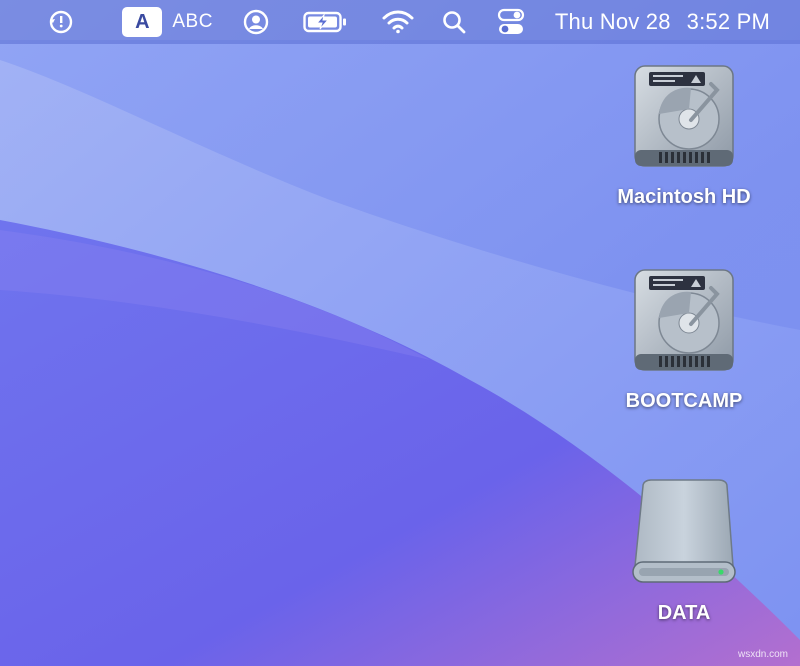 The width and height of the screenshot is (800, 666). I want to click on drive-macintosh-hd: Macintosh HD, so click(684, 136).